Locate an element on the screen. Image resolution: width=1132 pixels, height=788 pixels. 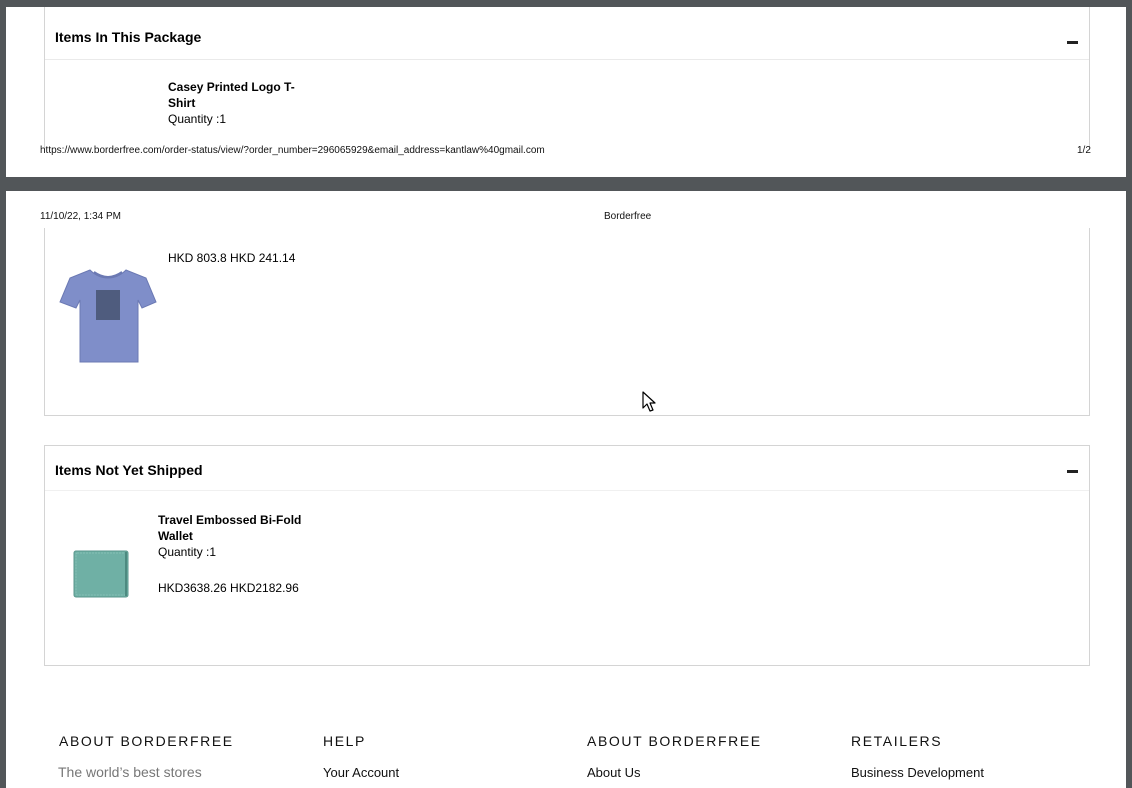
item-quantity-tshirt: Quantity :1 is located at coordinates (197, 119).